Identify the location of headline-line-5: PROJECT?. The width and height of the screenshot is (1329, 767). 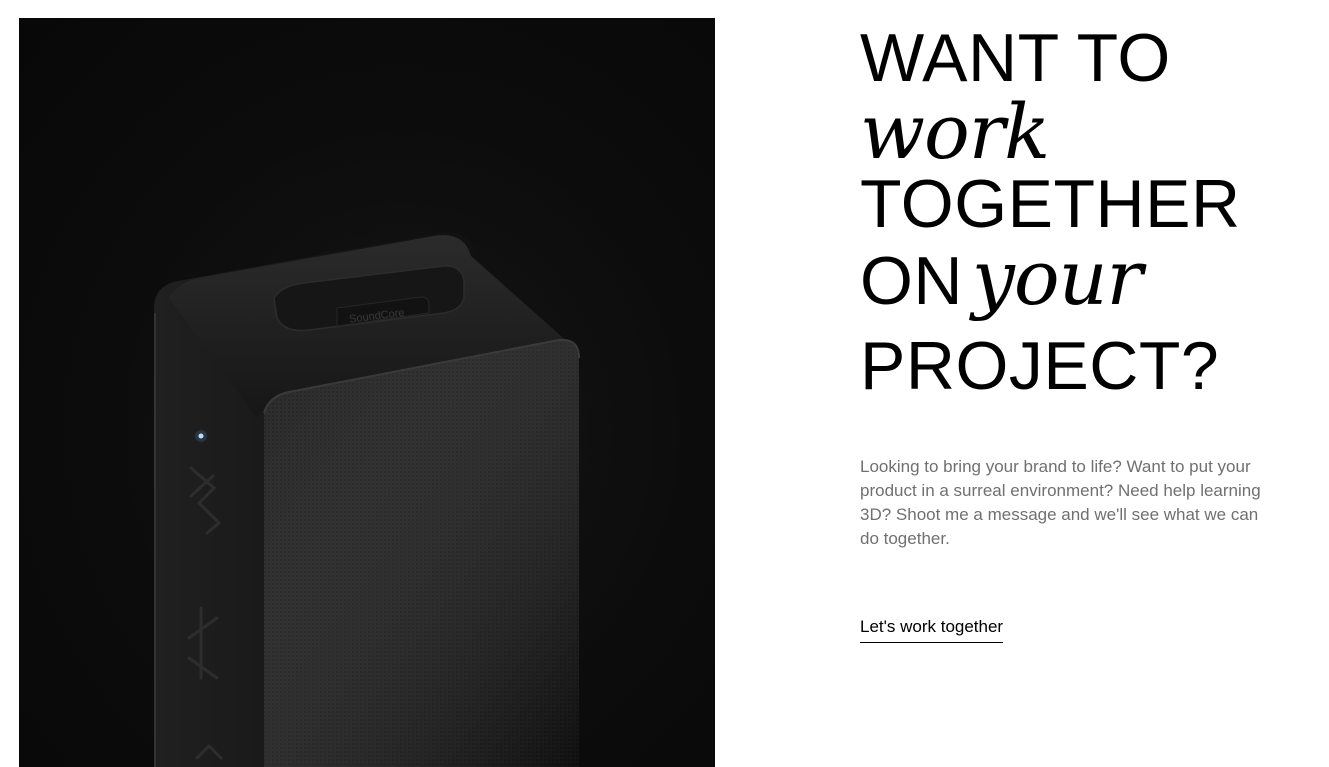
(1040, 366).